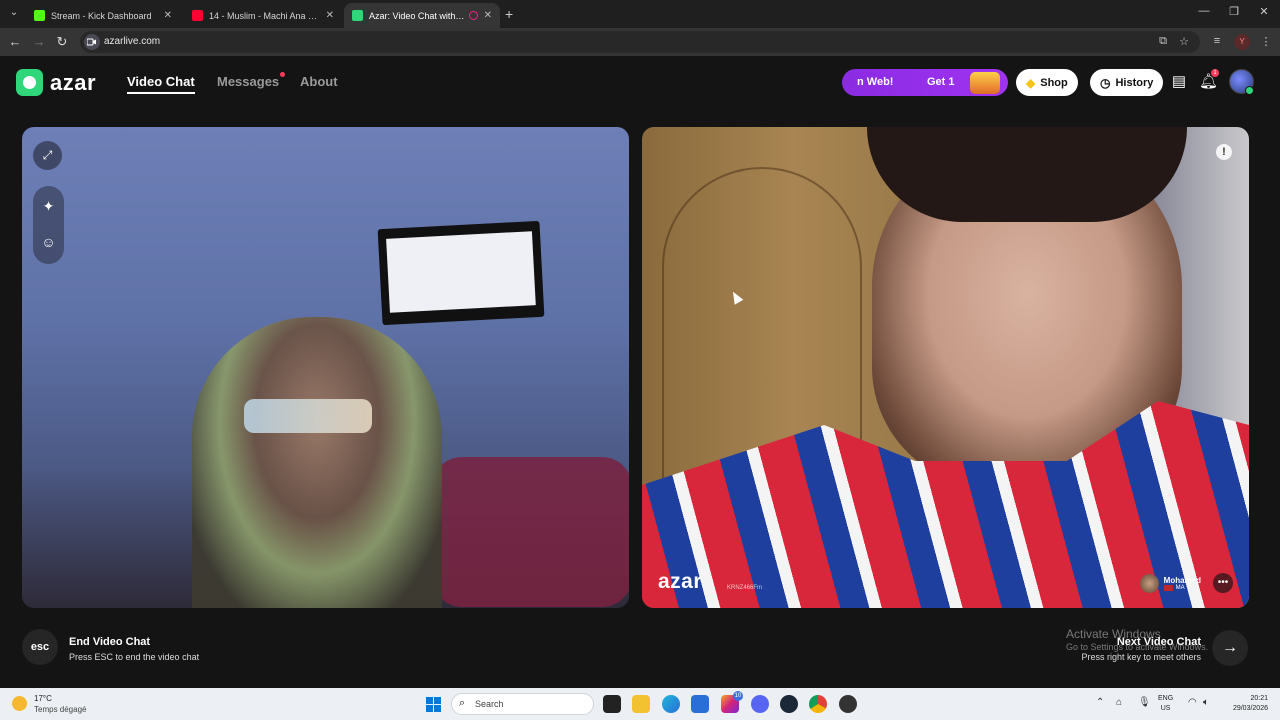  Describe the element at coordinates (941, 82) in the screenshot. I see `promo-text-right: Get 1` at that location.